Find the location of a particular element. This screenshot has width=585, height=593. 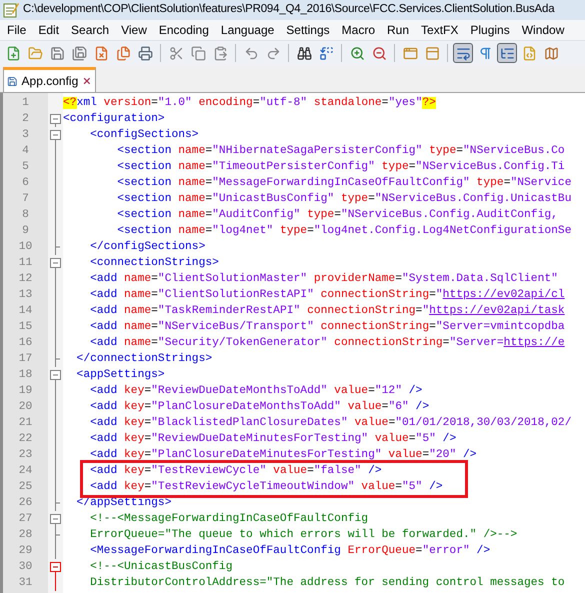

binoculars-icon is located at coordinates (304, 53).